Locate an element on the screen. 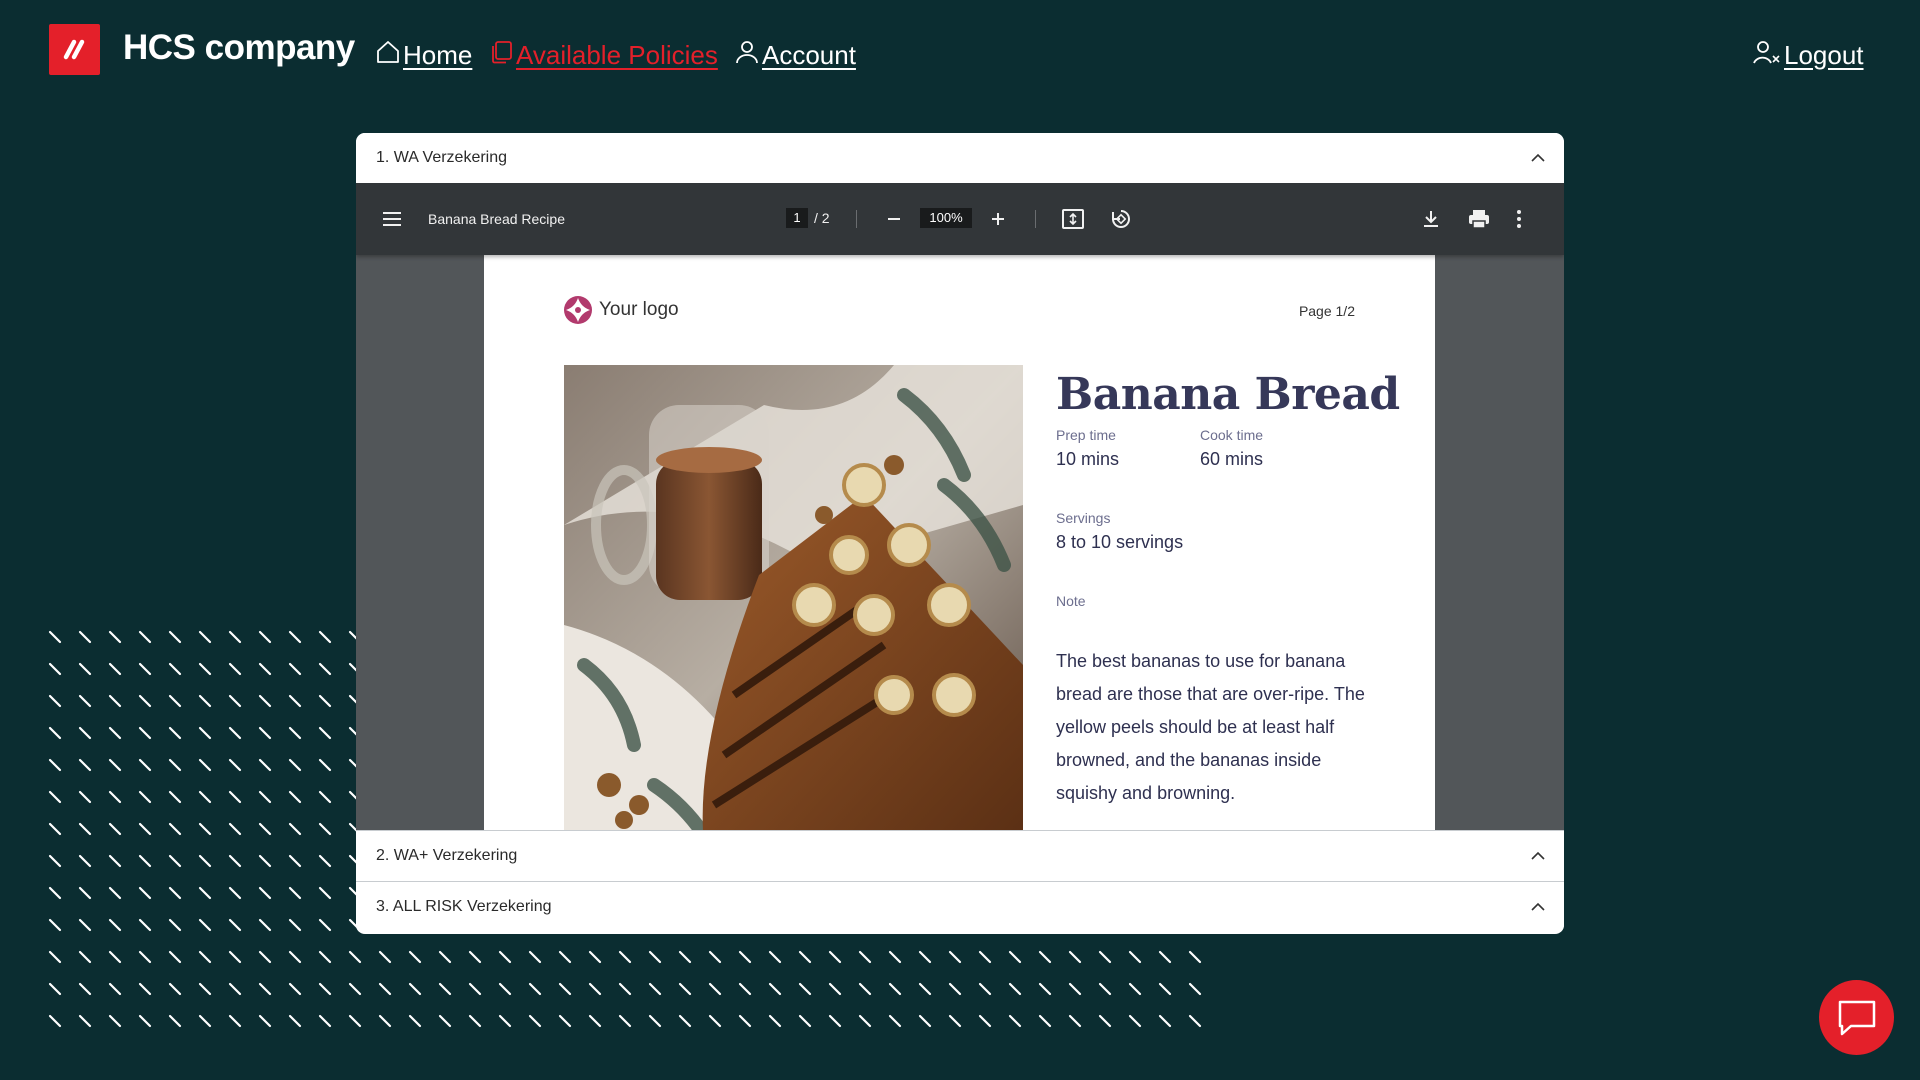 The height and width of the screenshot is (1080, 1920). zoom-level-input: 100% is located at coordinates (946, 218).